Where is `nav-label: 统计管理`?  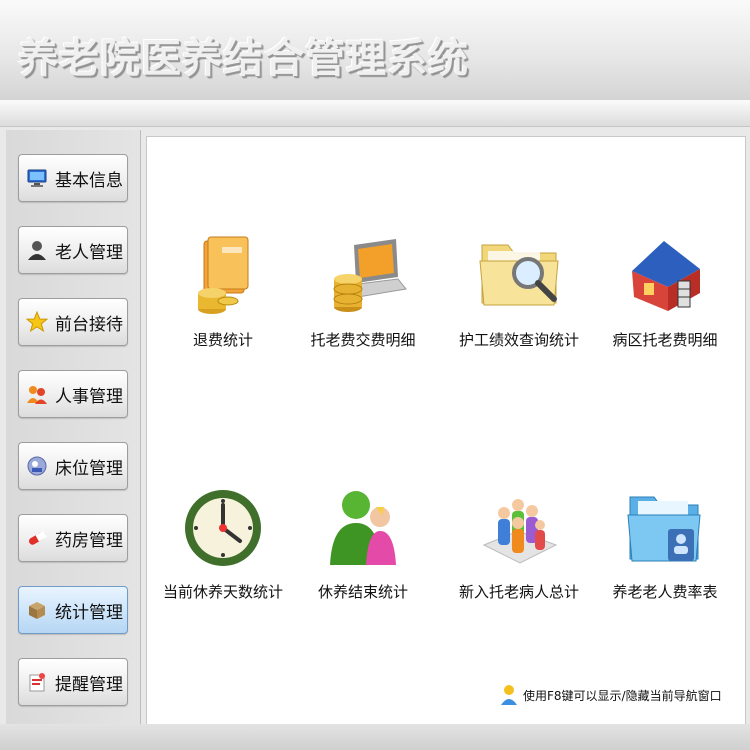
nav-label: 统计管理 is located at coordinates (89, 612).